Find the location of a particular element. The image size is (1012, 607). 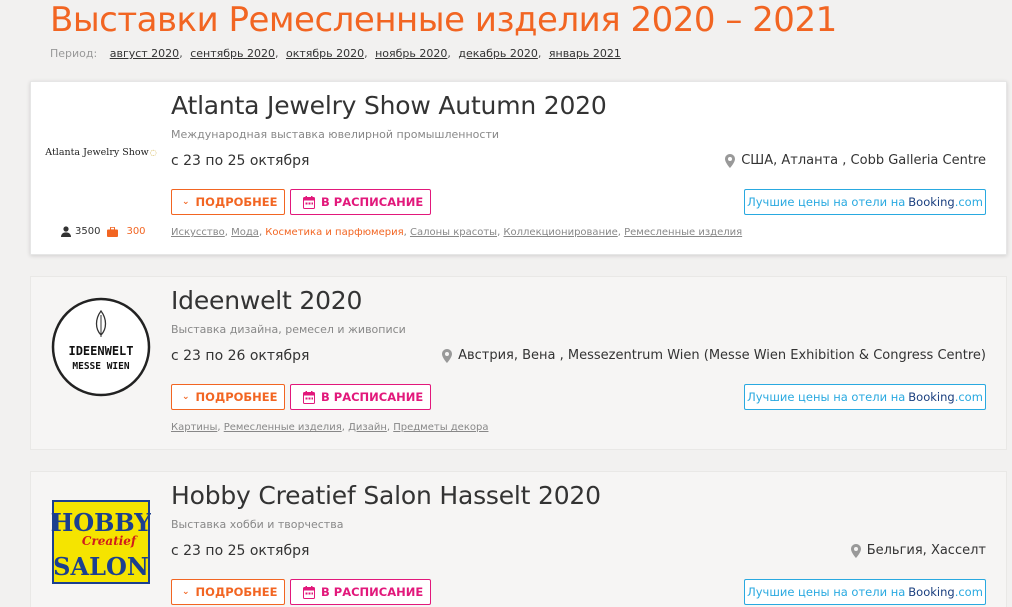

exhibitors-briefcase-icon is located at coordinates (113, 231).